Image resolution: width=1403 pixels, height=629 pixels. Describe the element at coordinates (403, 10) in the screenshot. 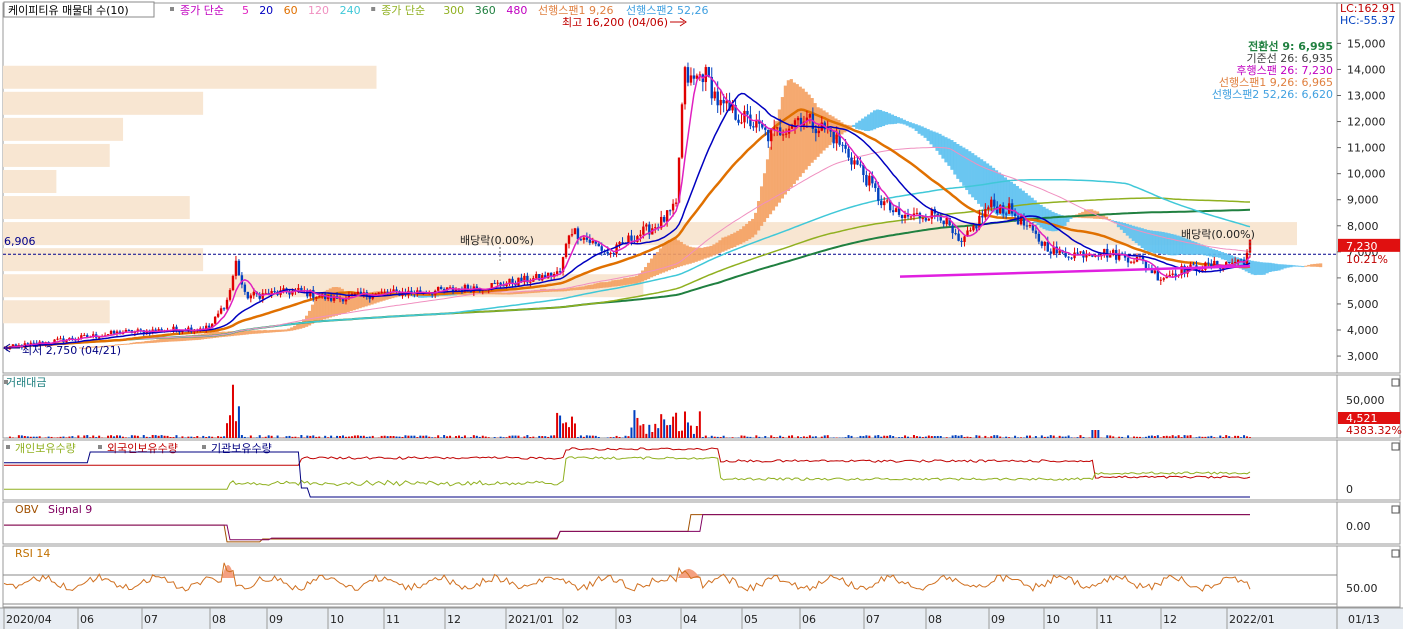

I see `ma-legend-label2: 종가 단순` at that location.